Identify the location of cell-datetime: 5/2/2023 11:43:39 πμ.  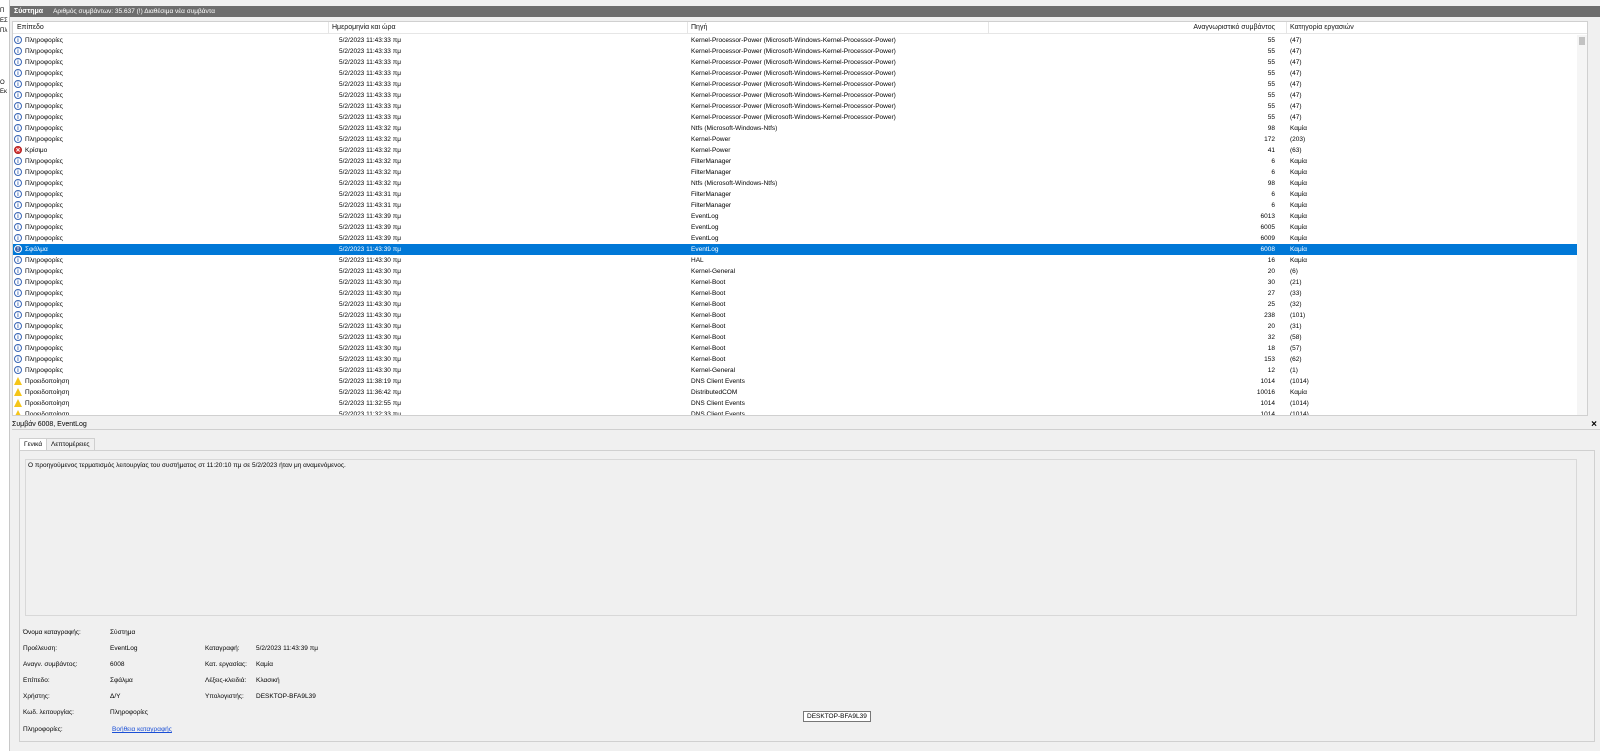
(370, 249).